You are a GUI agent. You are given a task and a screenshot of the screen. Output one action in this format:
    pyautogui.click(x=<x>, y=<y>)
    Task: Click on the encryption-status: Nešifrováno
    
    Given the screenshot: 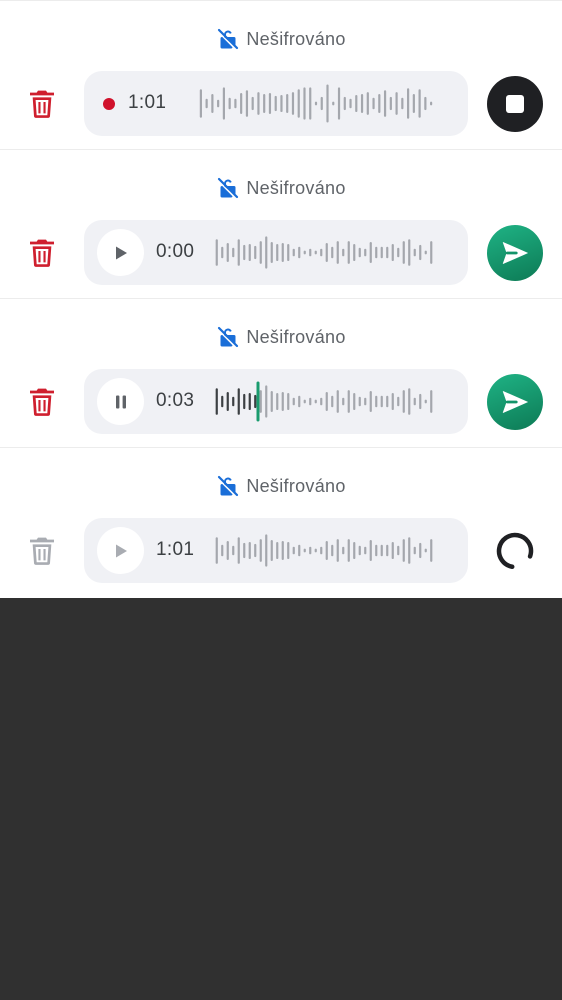 What is the action you would take?
    pyautogui.click(x=281, y=486)
    